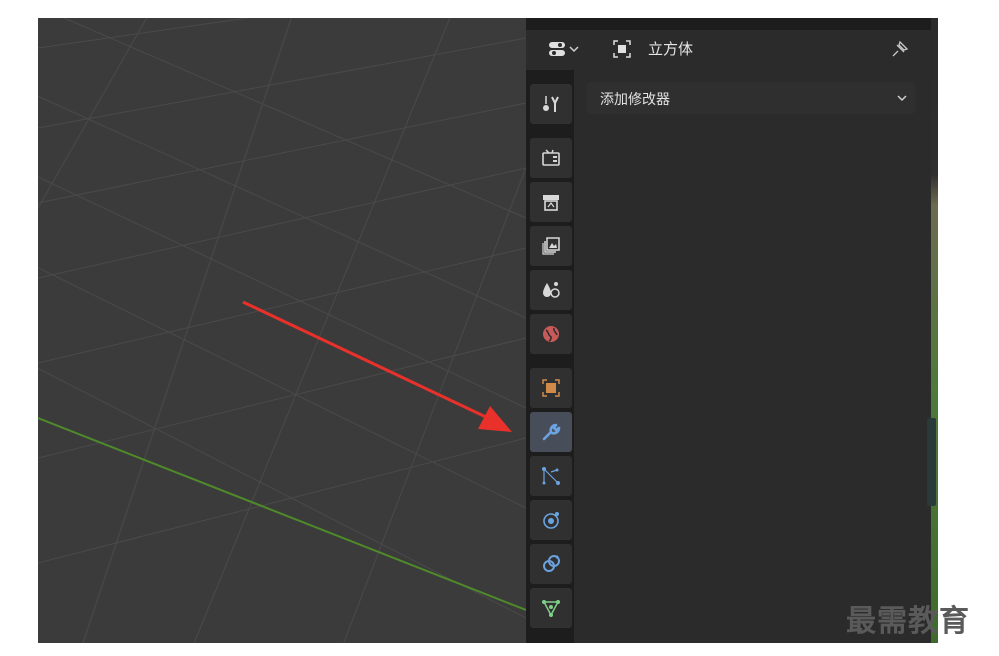 Image resolution: width=999 pixels, height=656 pixels. I want to click on tab-tool, so click(551, 104).